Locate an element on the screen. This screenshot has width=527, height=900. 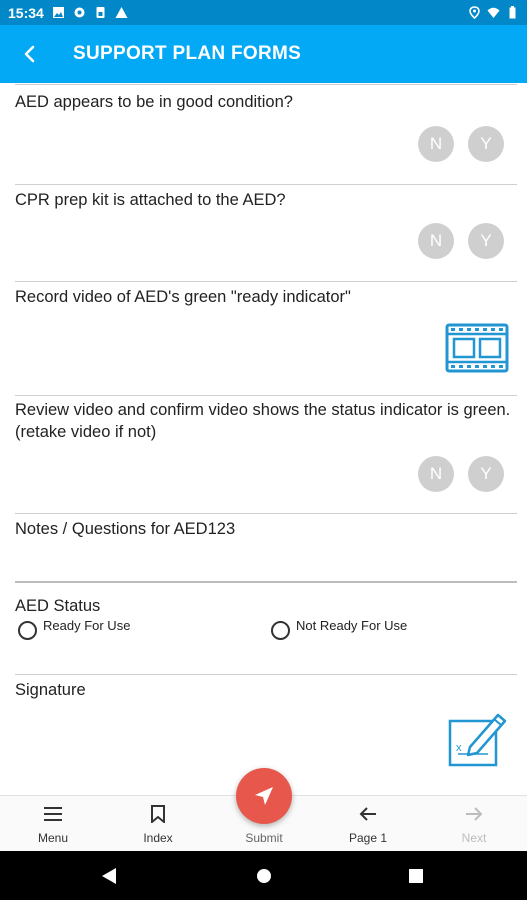
system-back-button is located at coordinates (109, 876).